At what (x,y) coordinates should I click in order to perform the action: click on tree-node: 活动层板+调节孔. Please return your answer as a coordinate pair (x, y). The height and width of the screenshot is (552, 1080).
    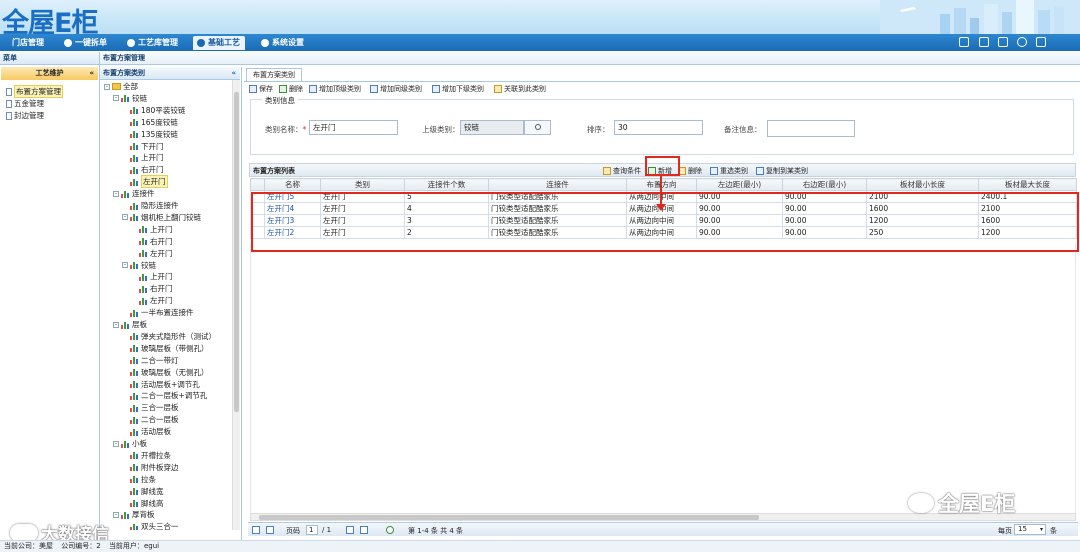
    Looking at the image, I should click on (161, 384).